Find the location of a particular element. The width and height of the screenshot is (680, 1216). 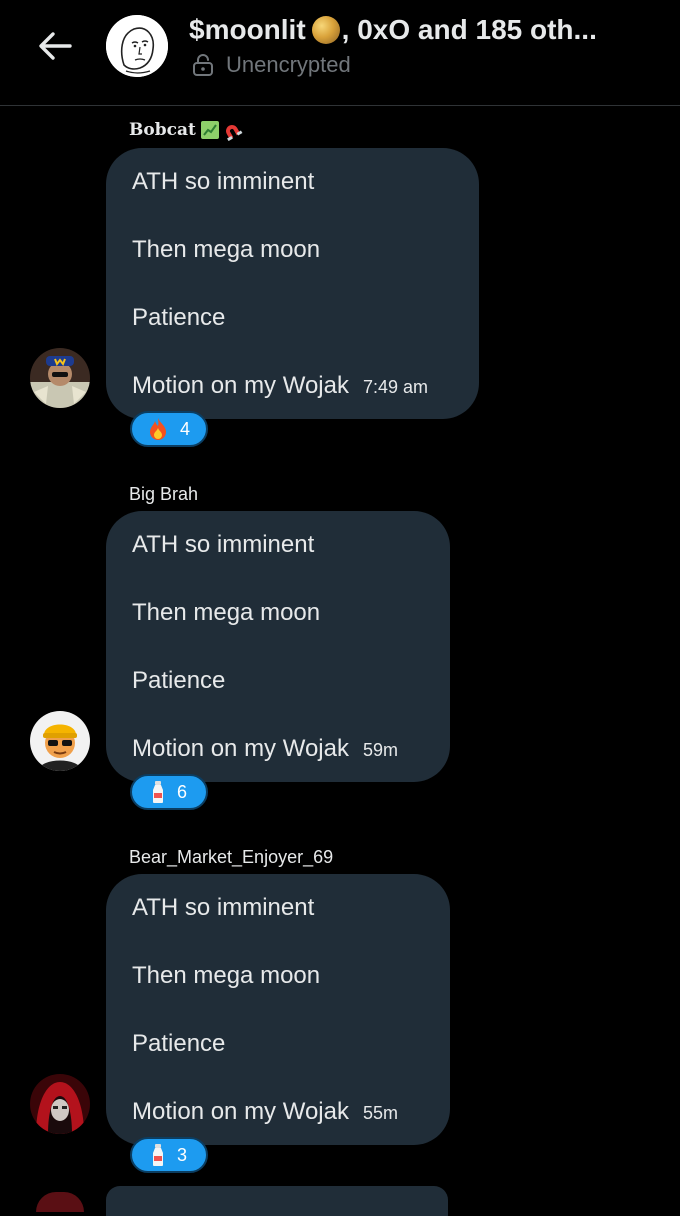

sender-name-label: Bear_Market_Enjoyer_69 is located at coordinates (231, 857).